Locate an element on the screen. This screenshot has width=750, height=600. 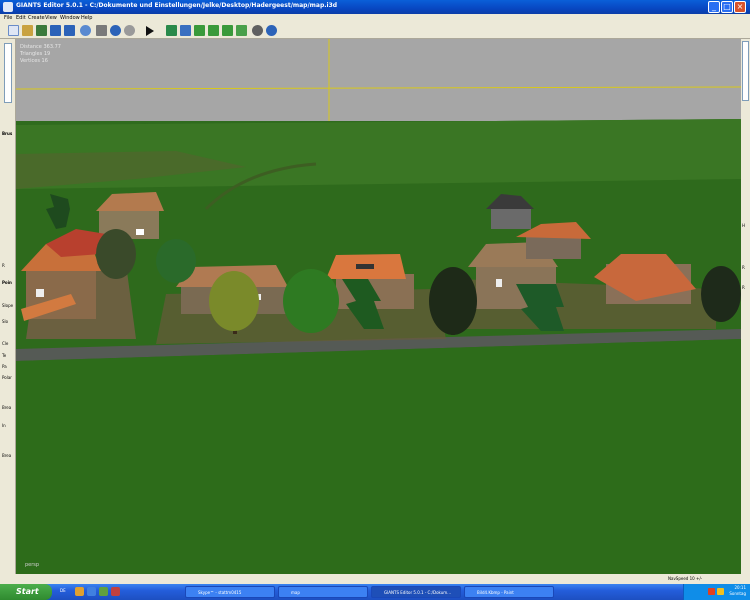
task-skype: Skype™ - stattm0415 is located at coordinates (230, 592).